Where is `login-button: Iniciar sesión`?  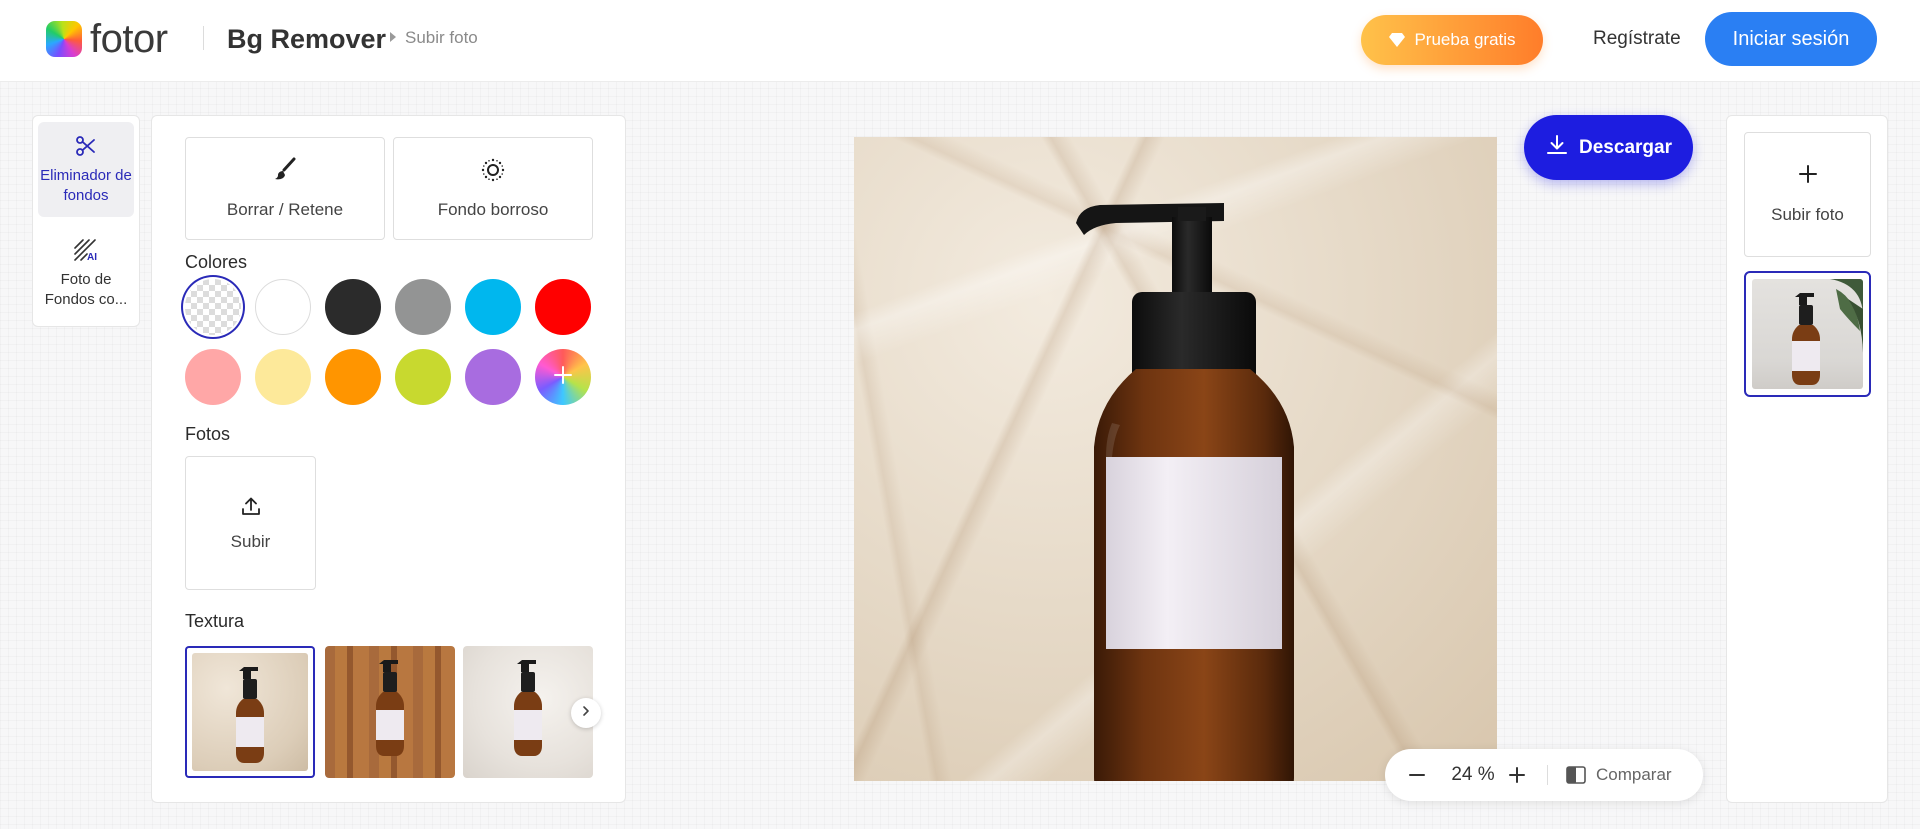 login-button: Iniciar sesión is located at coordinates (1791, 39).